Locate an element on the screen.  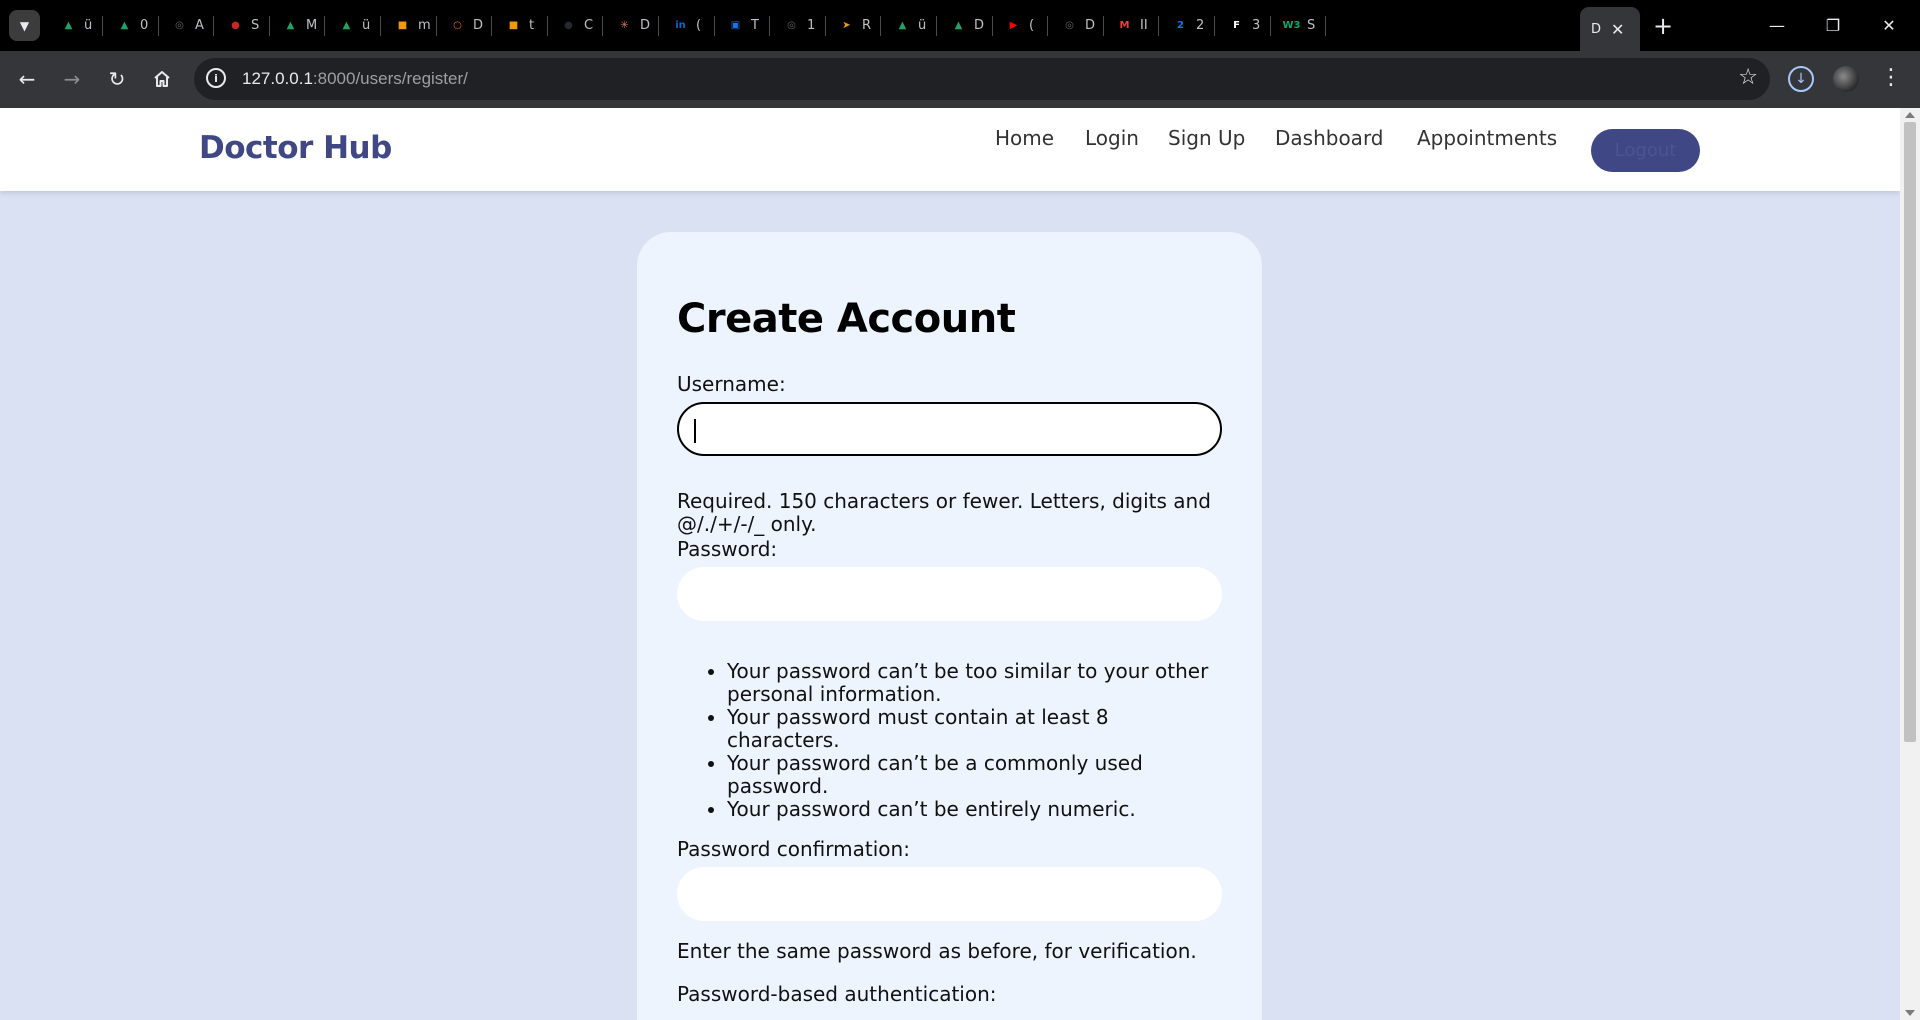
tab: ▲ 0 is located at coordinates (131, 25).